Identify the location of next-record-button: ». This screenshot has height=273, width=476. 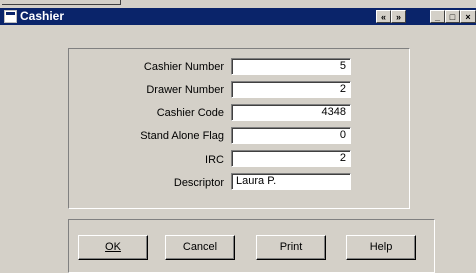
(398, 16).